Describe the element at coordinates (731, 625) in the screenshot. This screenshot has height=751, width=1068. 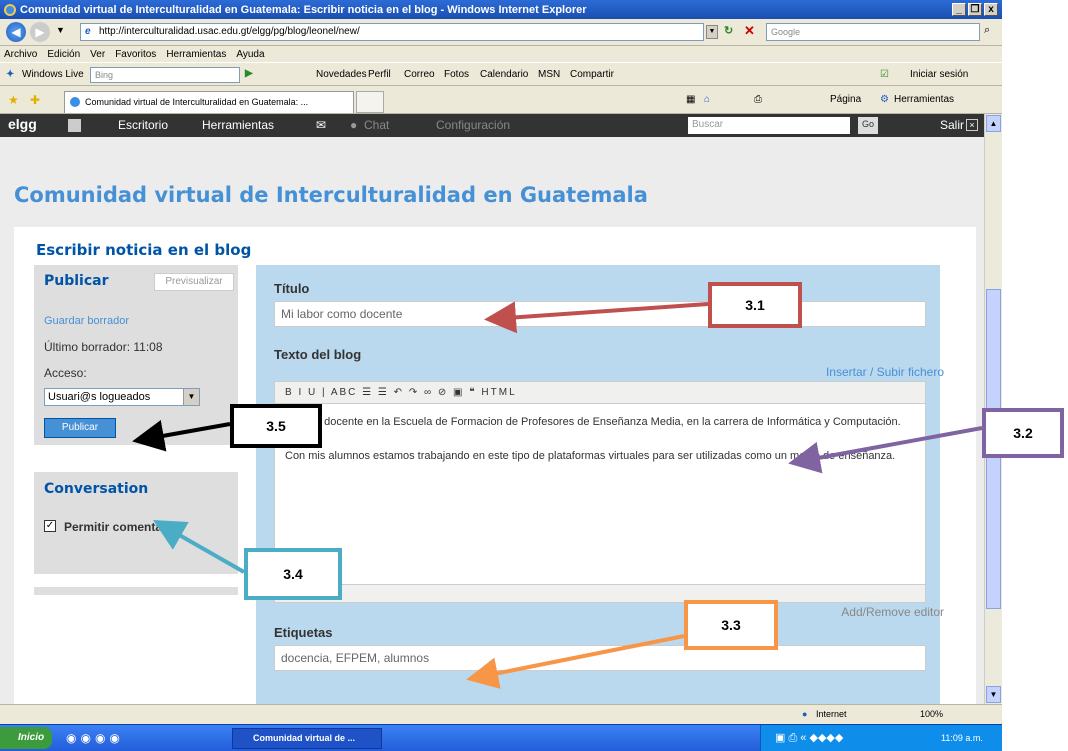
I see `callout-3-3: 3.3` at that location.